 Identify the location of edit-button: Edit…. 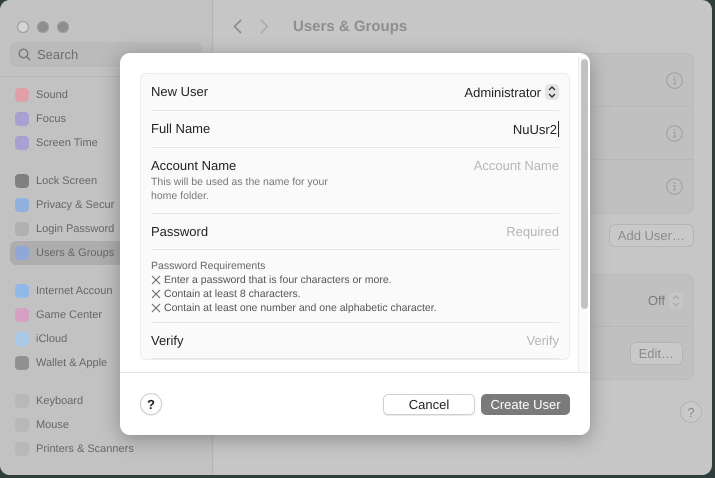
(656, 353).